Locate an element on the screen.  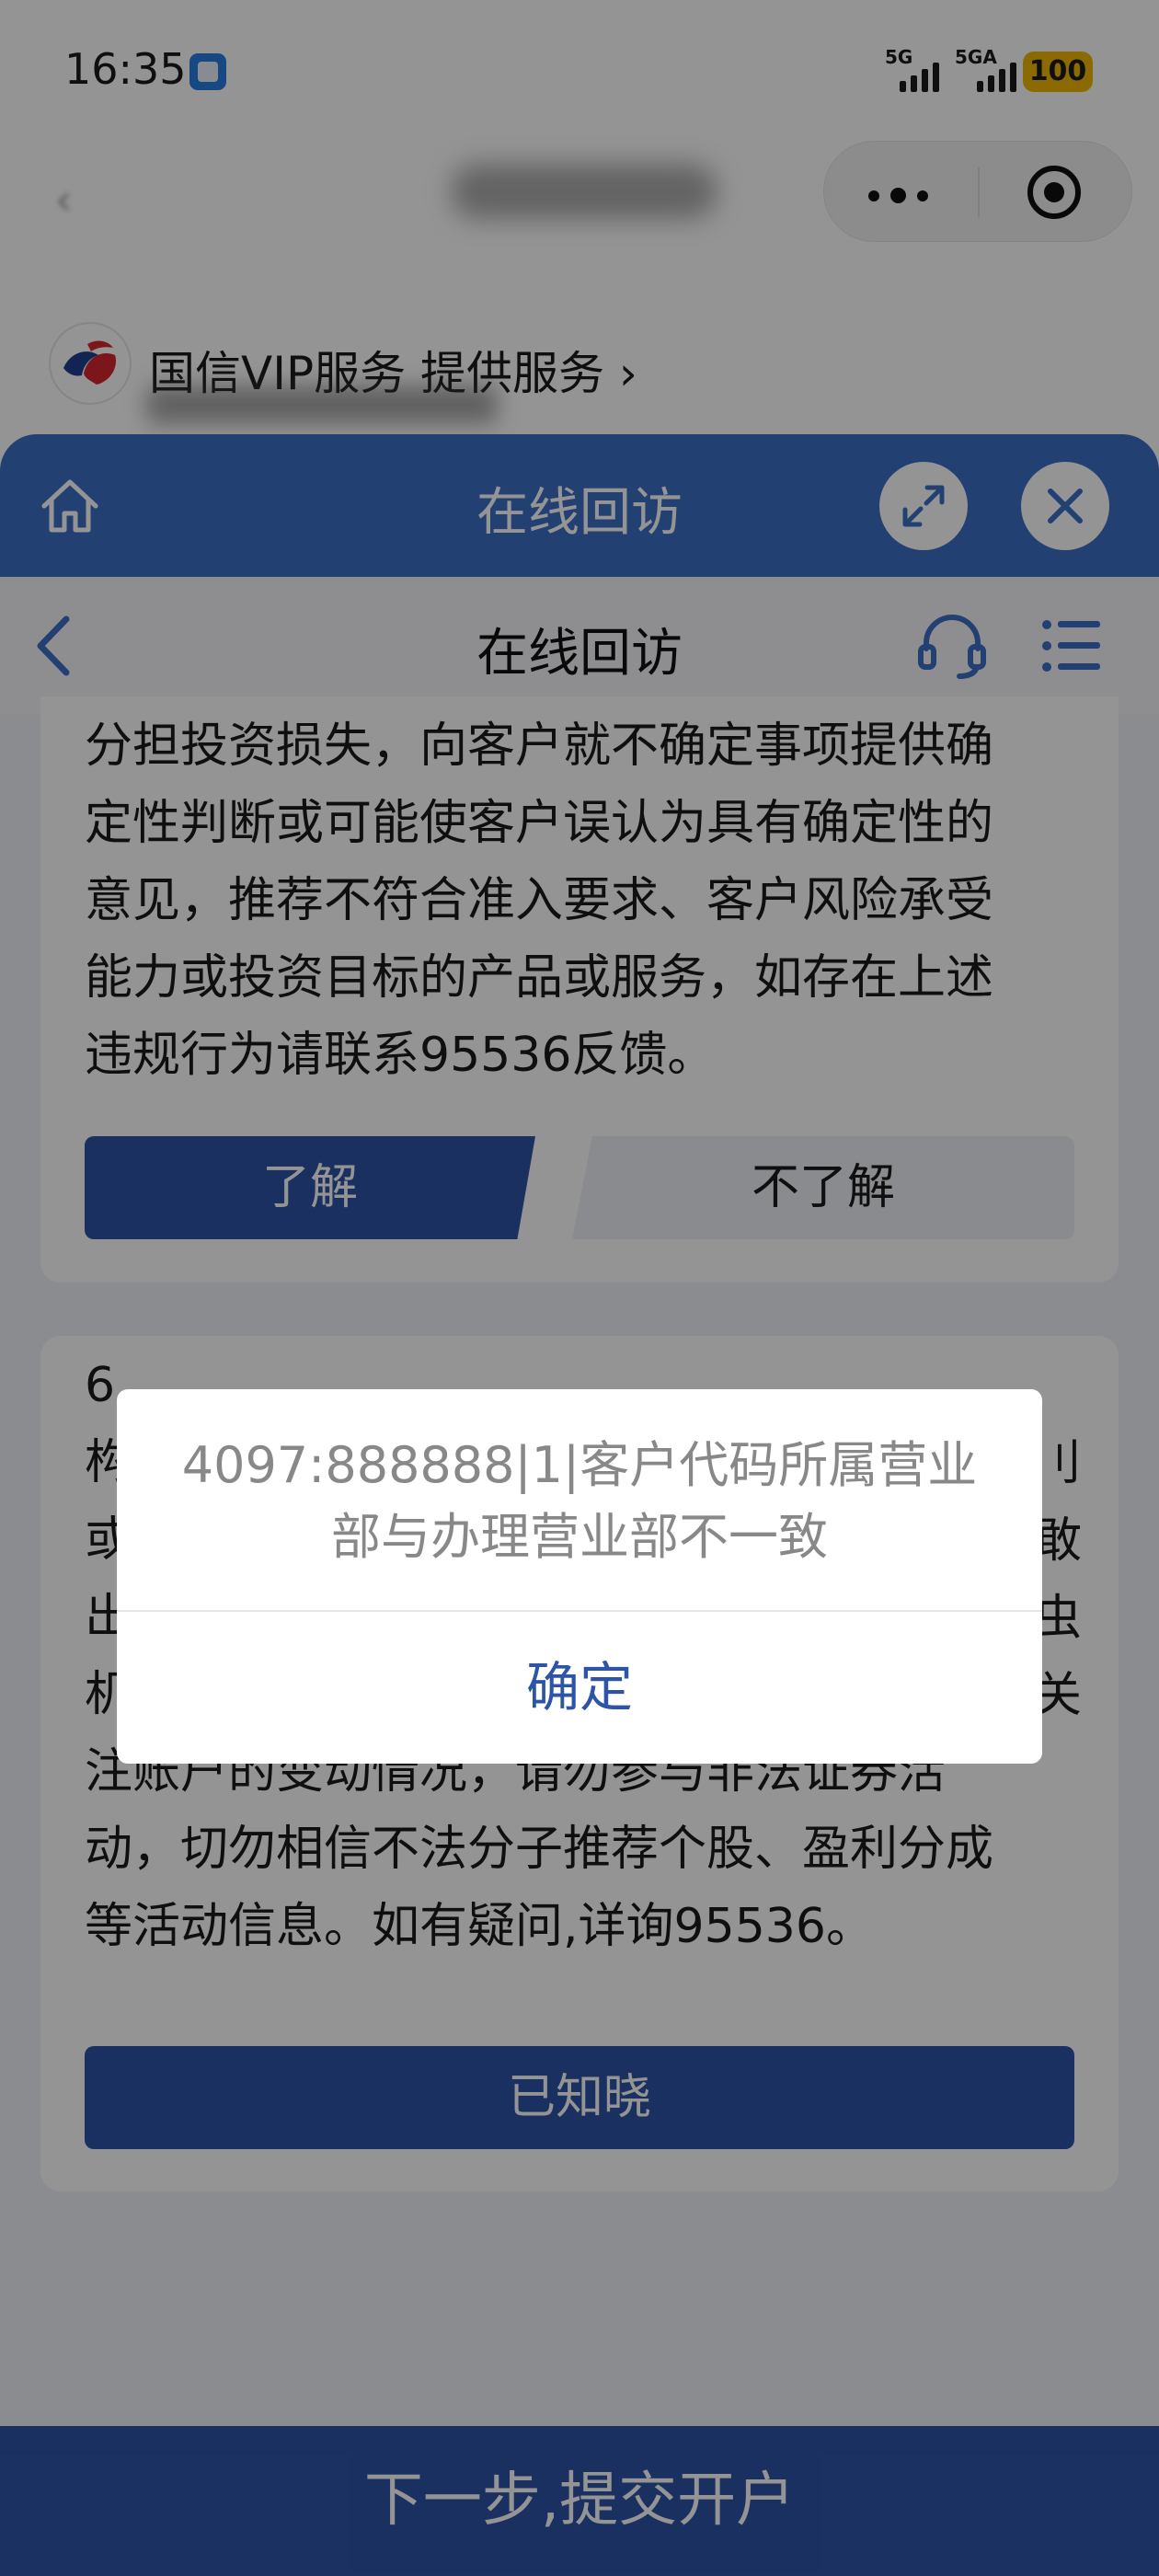
dialog-message: 4097:888888|1|客户代码所属营业 部与办理营业部不一致 is located at coordinates (579, 1501).